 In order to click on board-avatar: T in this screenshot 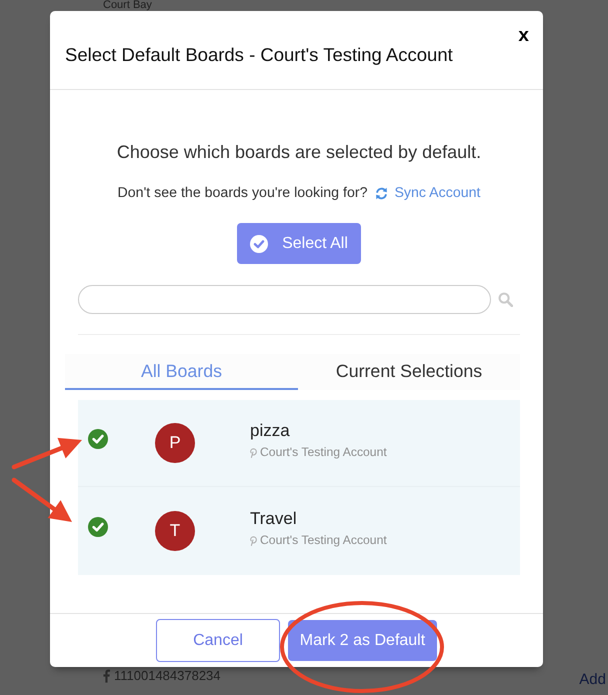, I will do `click(175, 531)`.